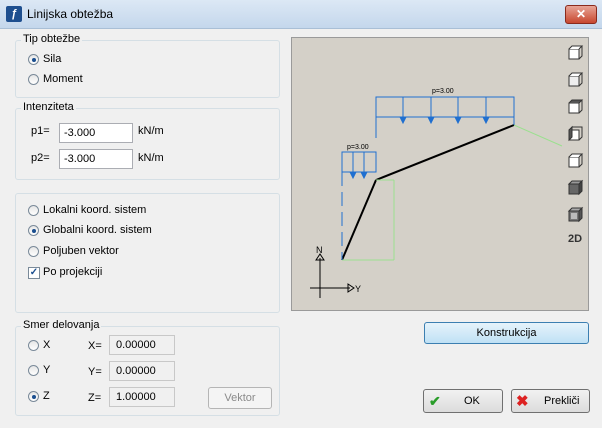 The height and width of the screenshot is (428, 602). What do you see at coordinates (33, 370) in the screenshot?
I see `radio-y` at bounding box center [33, 370].